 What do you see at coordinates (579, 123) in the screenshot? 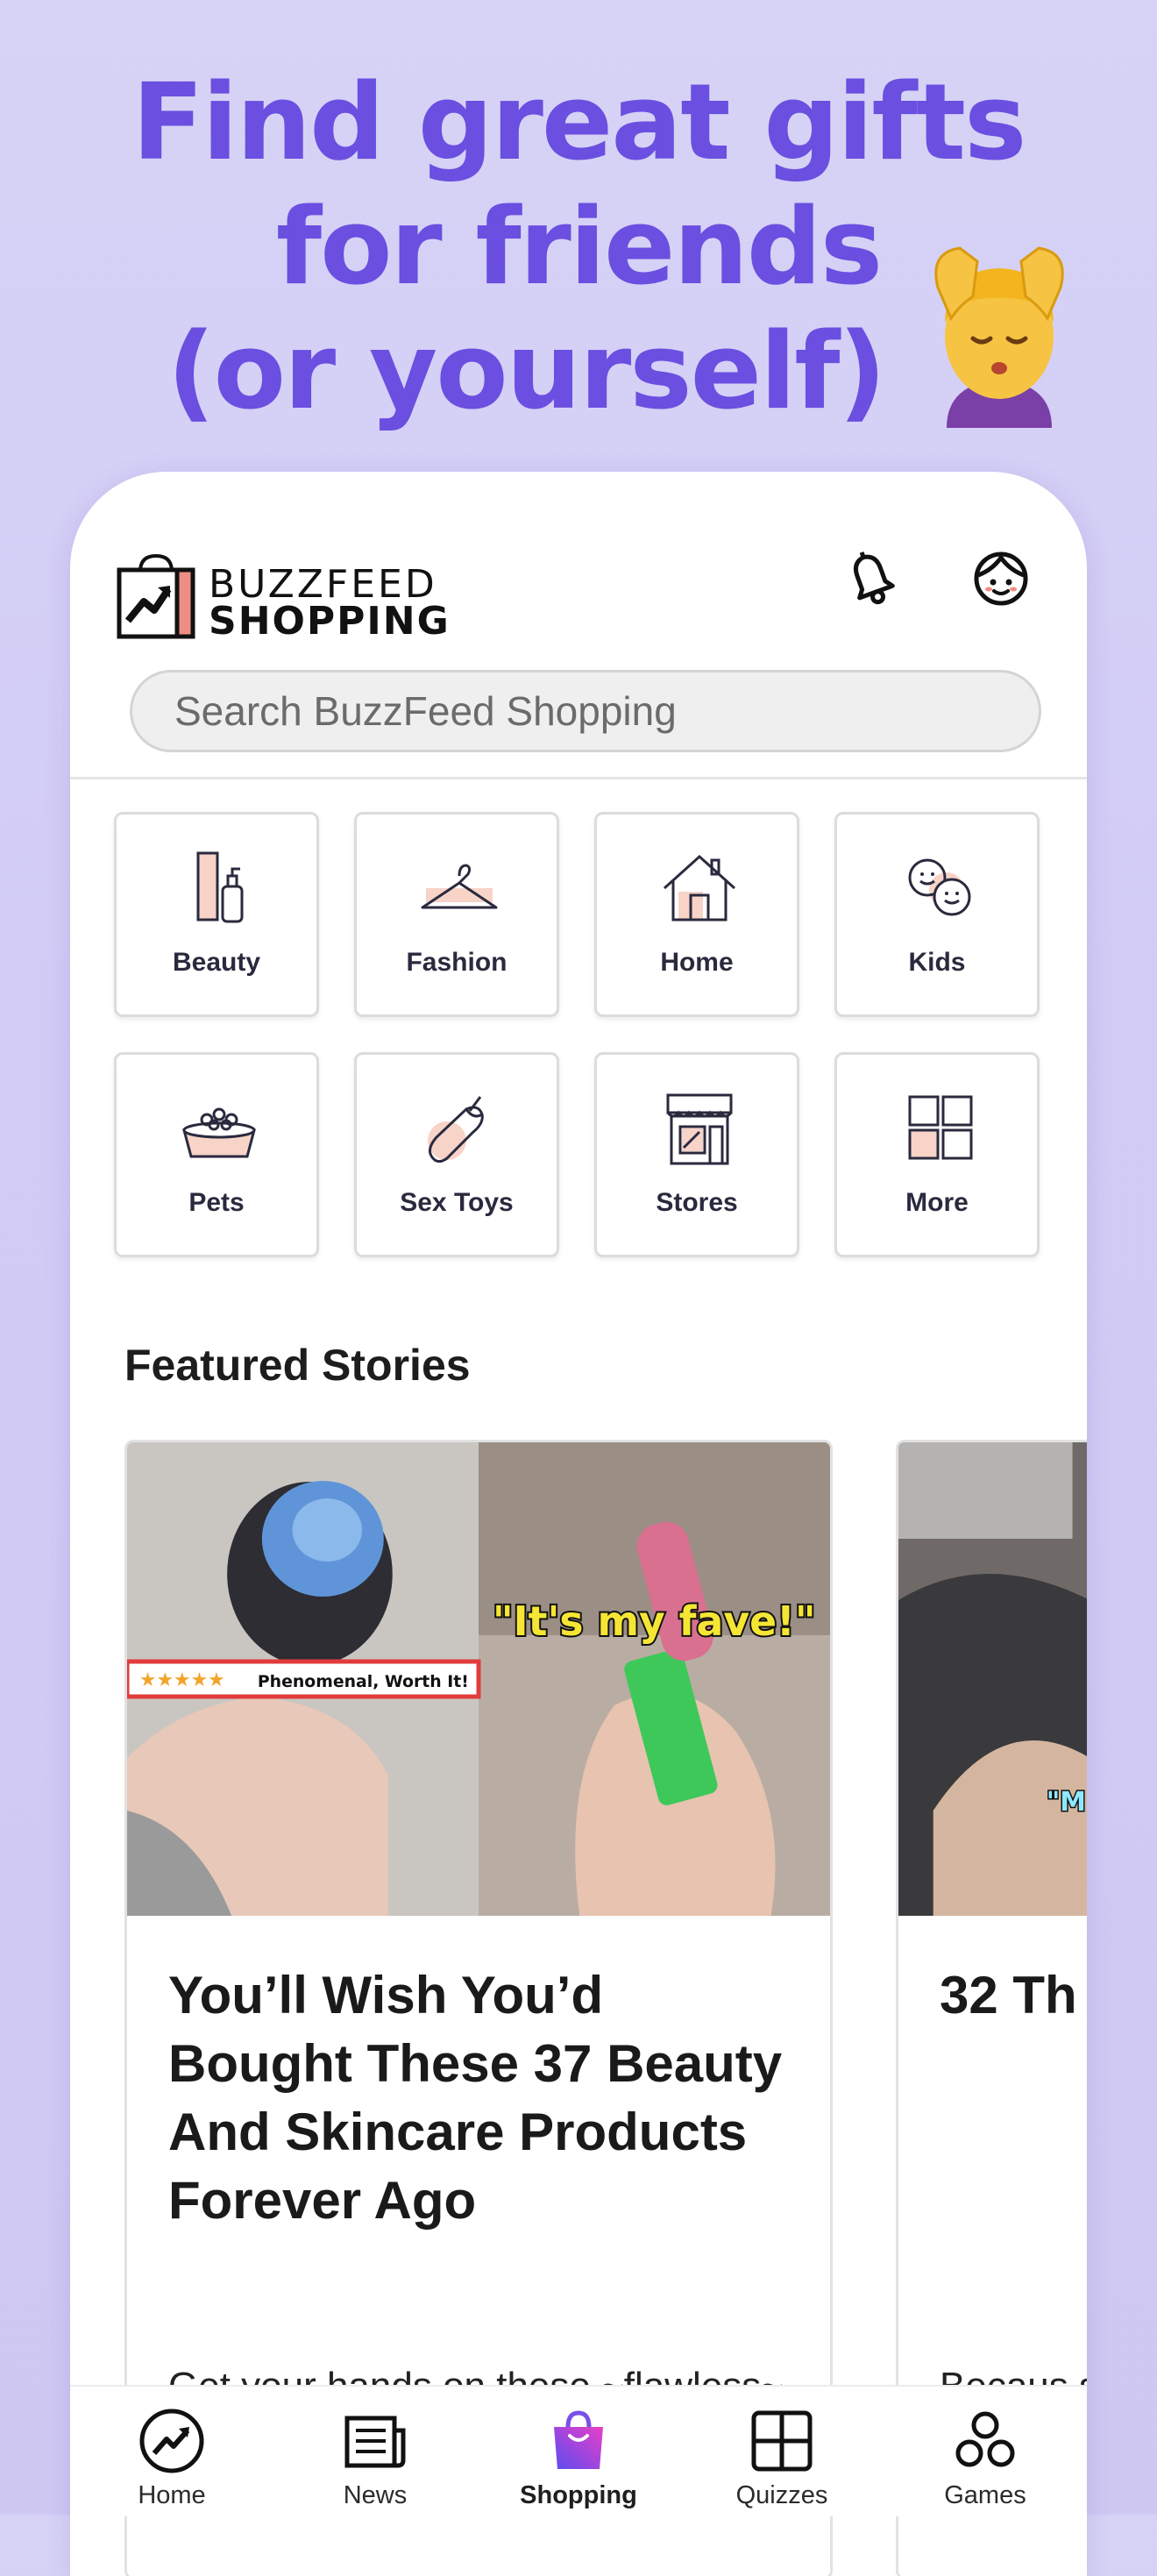
I see `headline-line-1: Find great gifts` at bounding box center [579, 123].